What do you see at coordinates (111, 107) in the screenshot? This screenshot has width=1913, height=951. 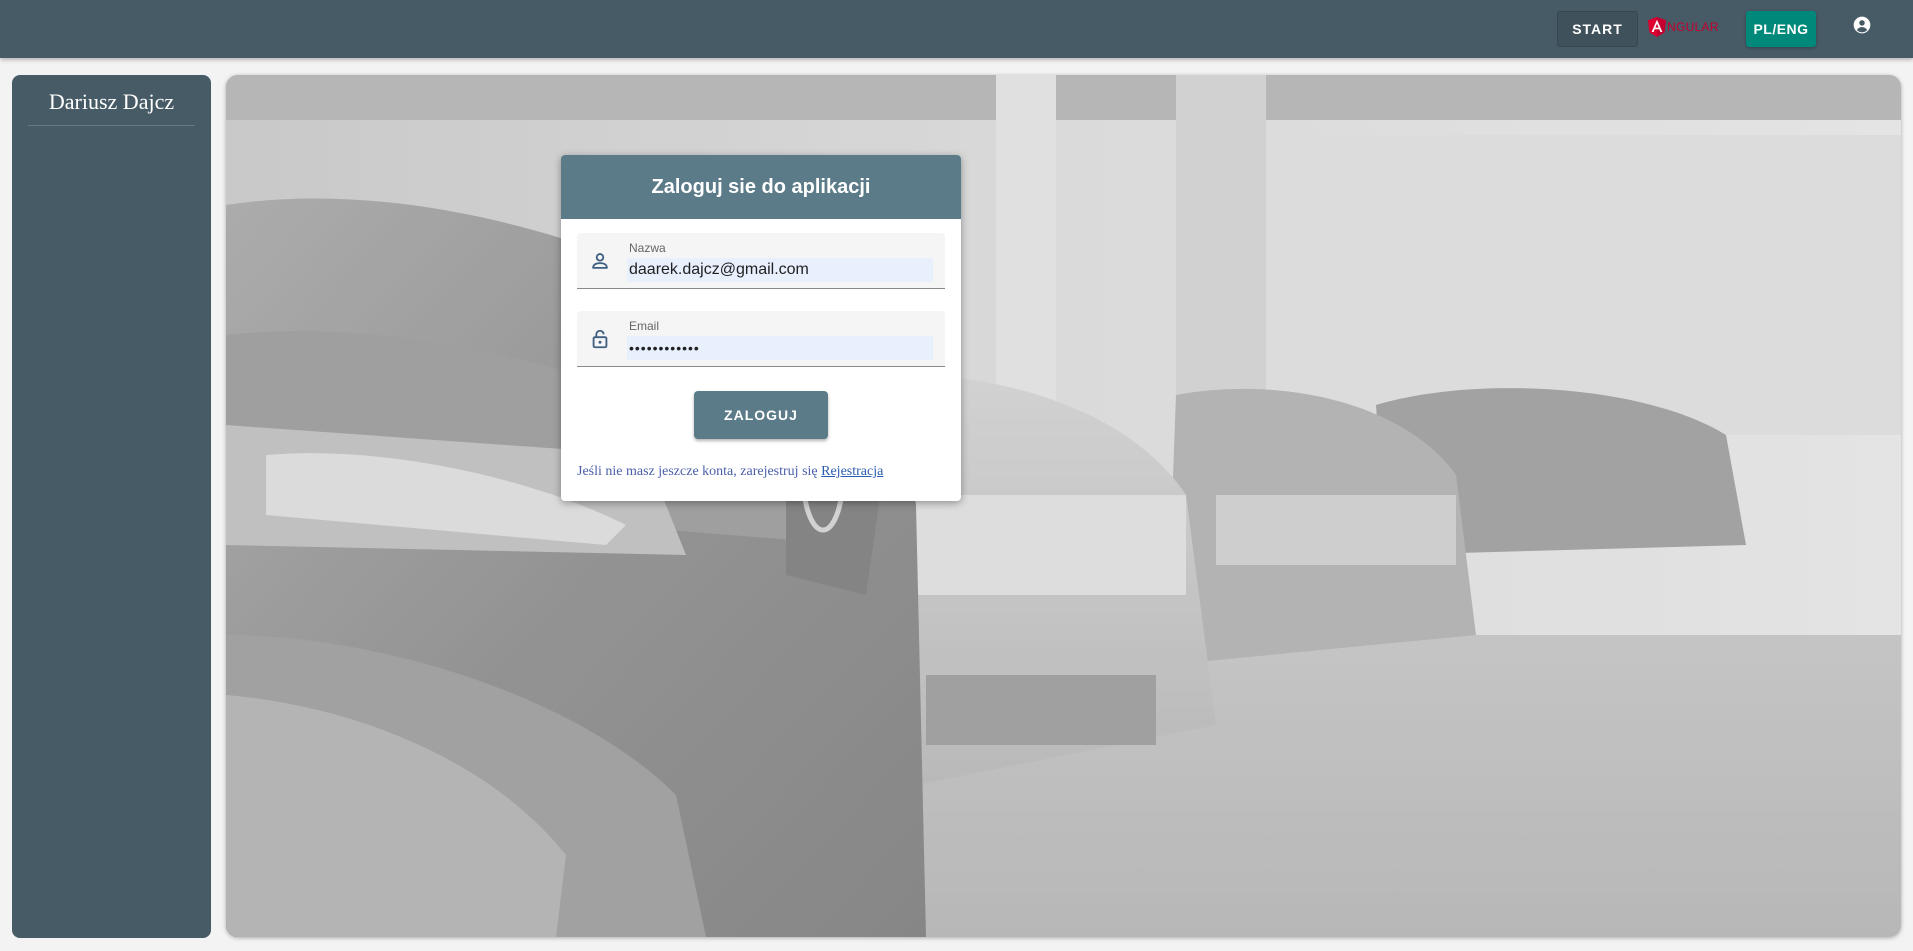 I see `sidebar-user-name: Dariusz Dajcz` at bounding box center [111, 107].